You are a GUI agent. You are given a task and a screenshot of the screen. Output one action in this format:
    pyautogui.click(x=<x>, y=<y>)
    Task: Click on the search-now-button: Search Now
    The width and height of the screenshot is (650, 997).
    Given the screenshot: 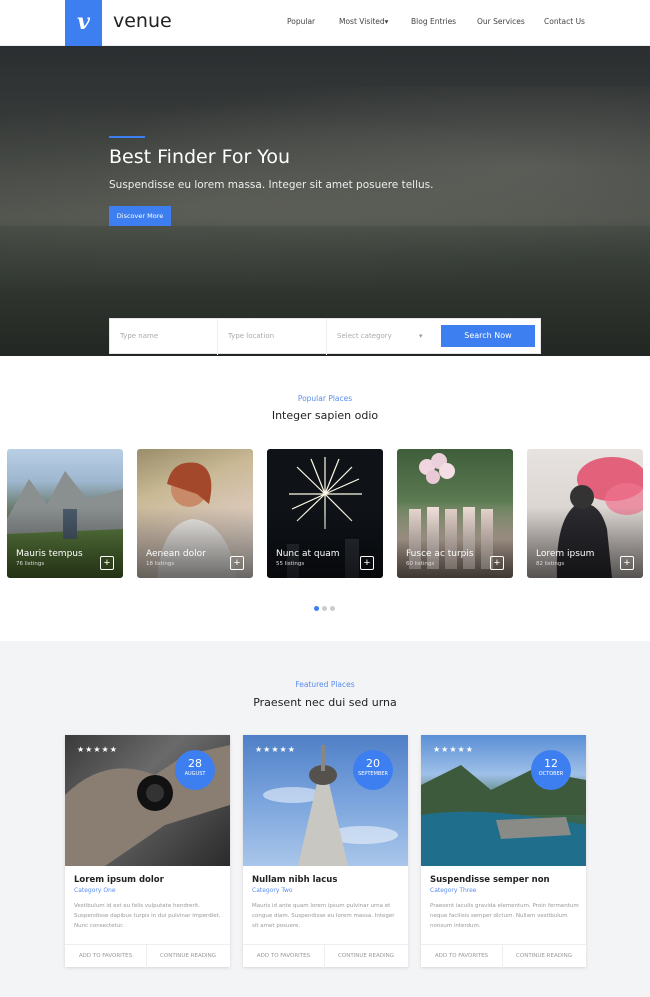 What is the action you would take?
    pyautogui.click(x=488, y=336)
    